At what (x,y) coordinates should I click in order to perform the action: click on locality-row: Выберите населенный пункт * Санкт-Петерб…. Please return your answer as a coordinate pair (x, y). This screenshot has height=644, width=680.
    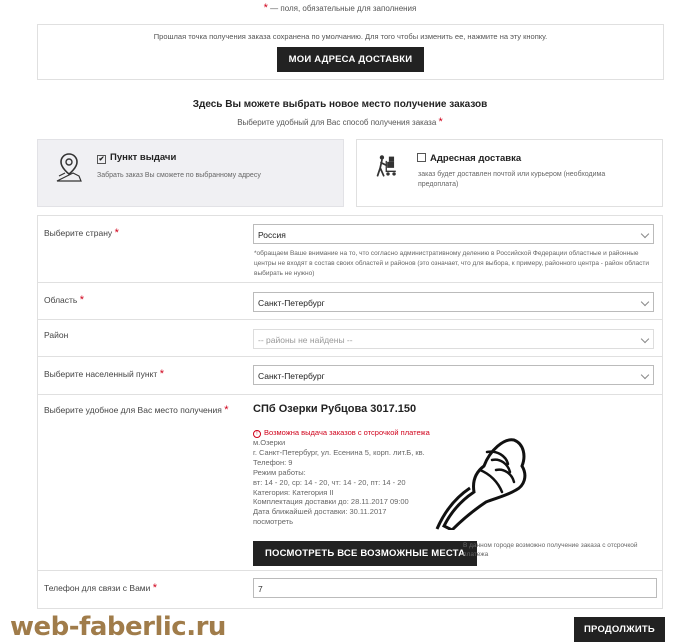
    Looking at the image, I should click on (350, 376).